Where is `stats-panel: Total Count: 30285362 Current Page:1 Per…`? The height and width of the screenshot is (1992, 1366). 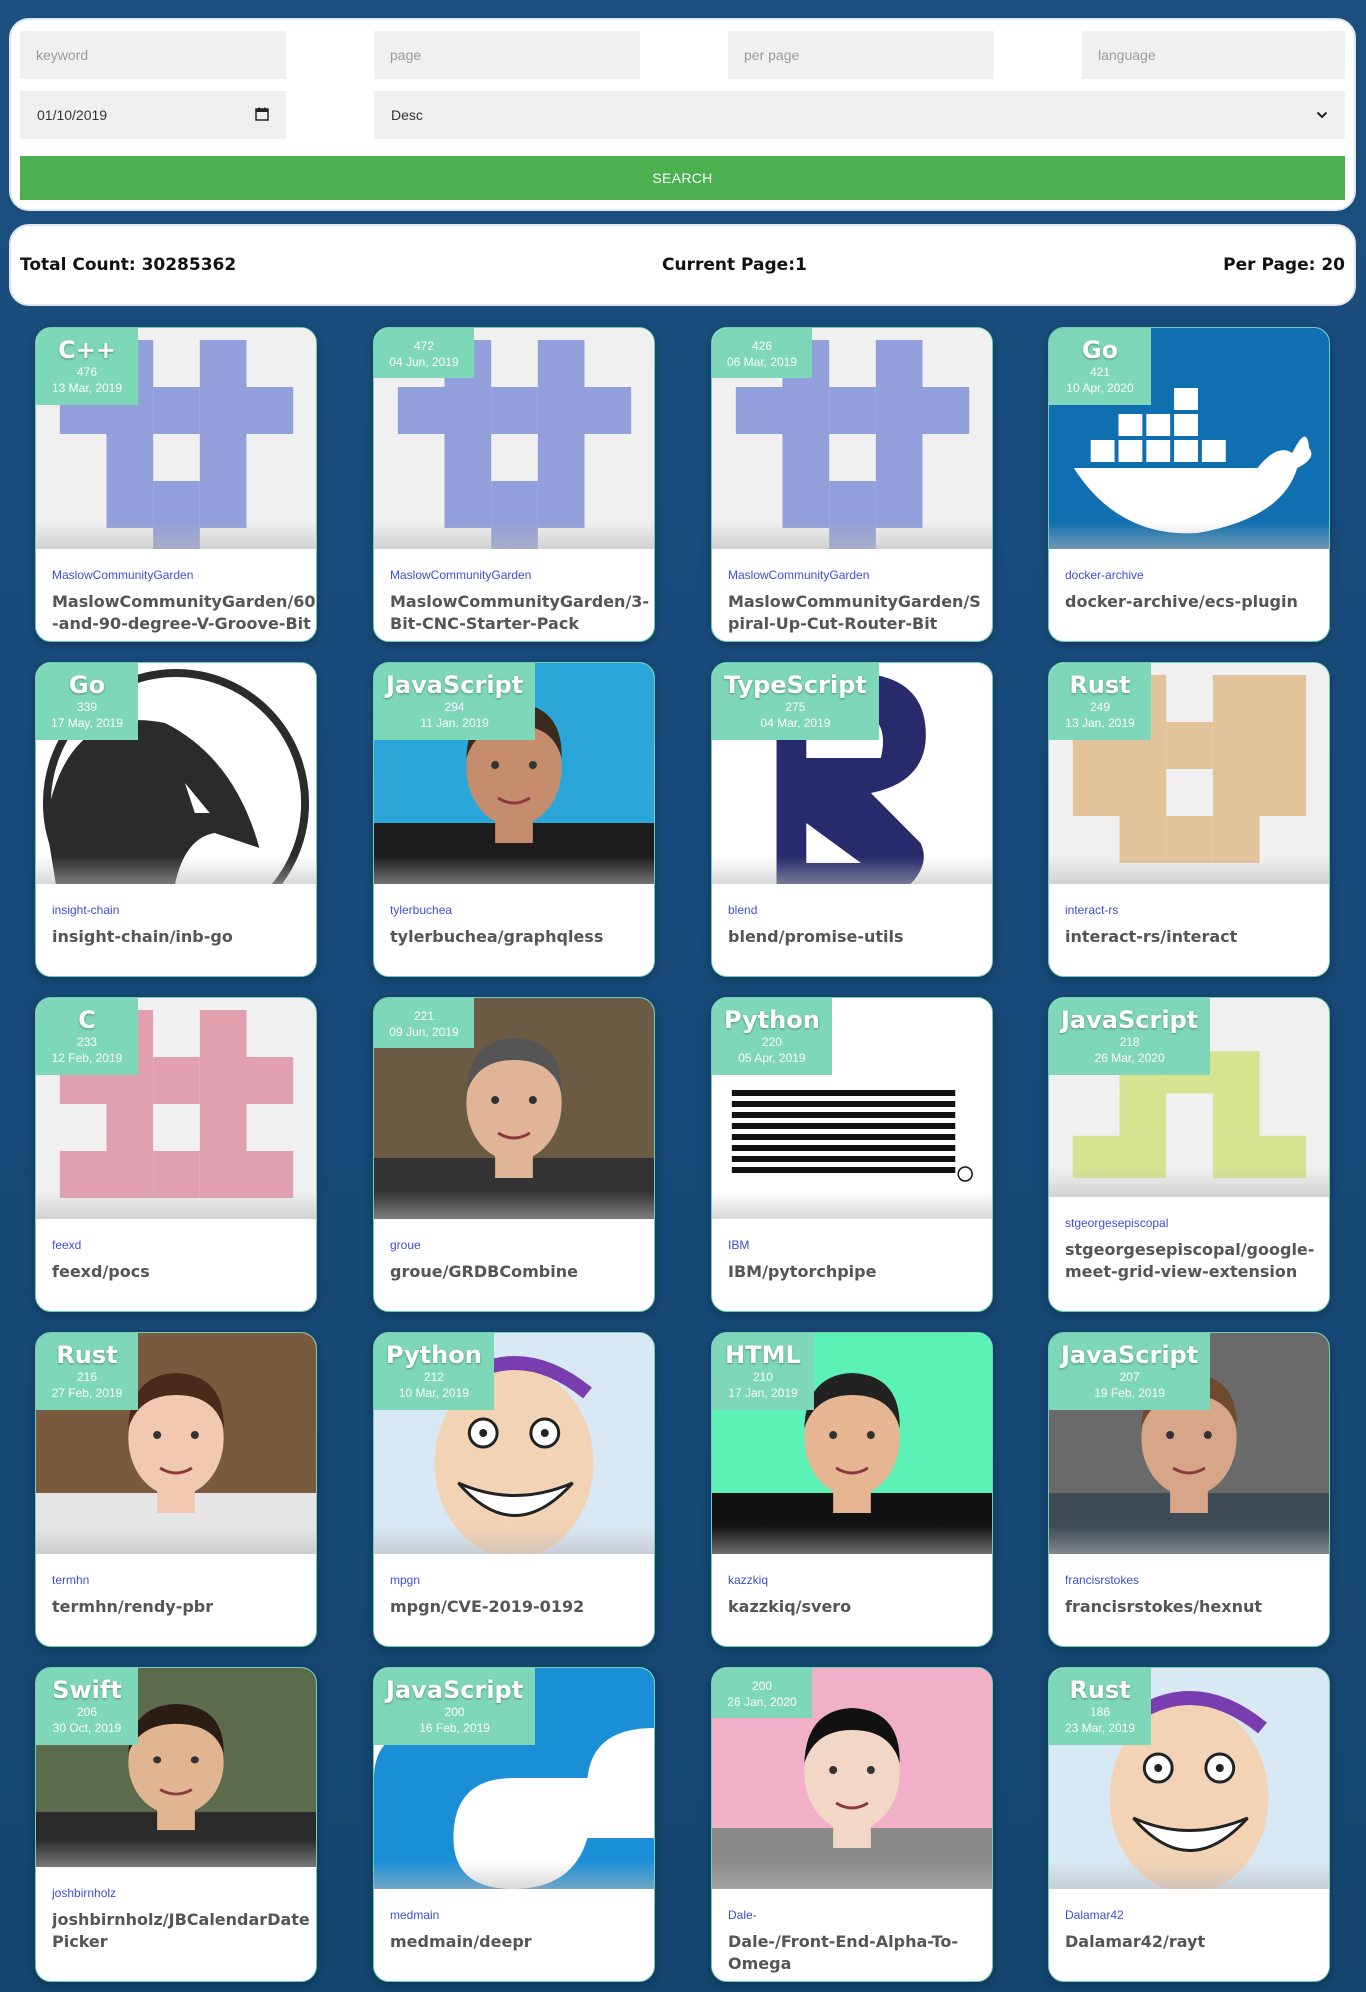 stats-panel: Total Count: 30285362 Current Page:1 Per… is located at coordinates (682, 265).